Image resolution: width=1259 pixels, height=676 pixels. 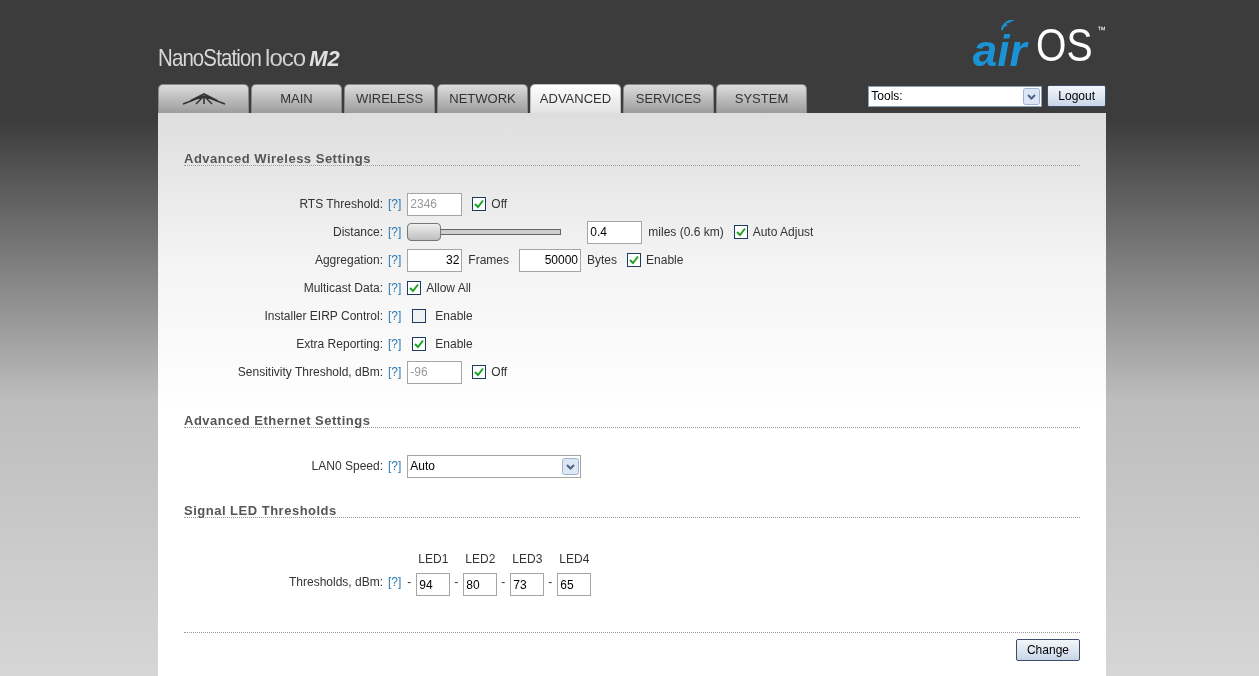 What do you see at coordinates (341, 204) in the screenshot?
I see `field-label: RTS Threshold:` at bounding box center [341, 204].